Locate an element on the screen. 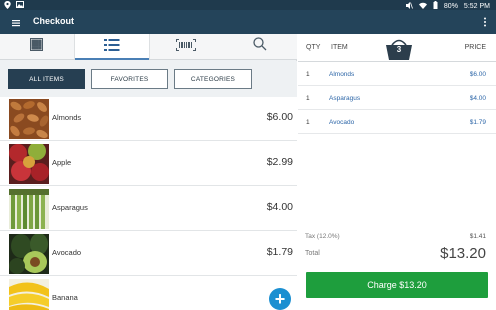  barcode-icon is located at coordinates (186, 47).